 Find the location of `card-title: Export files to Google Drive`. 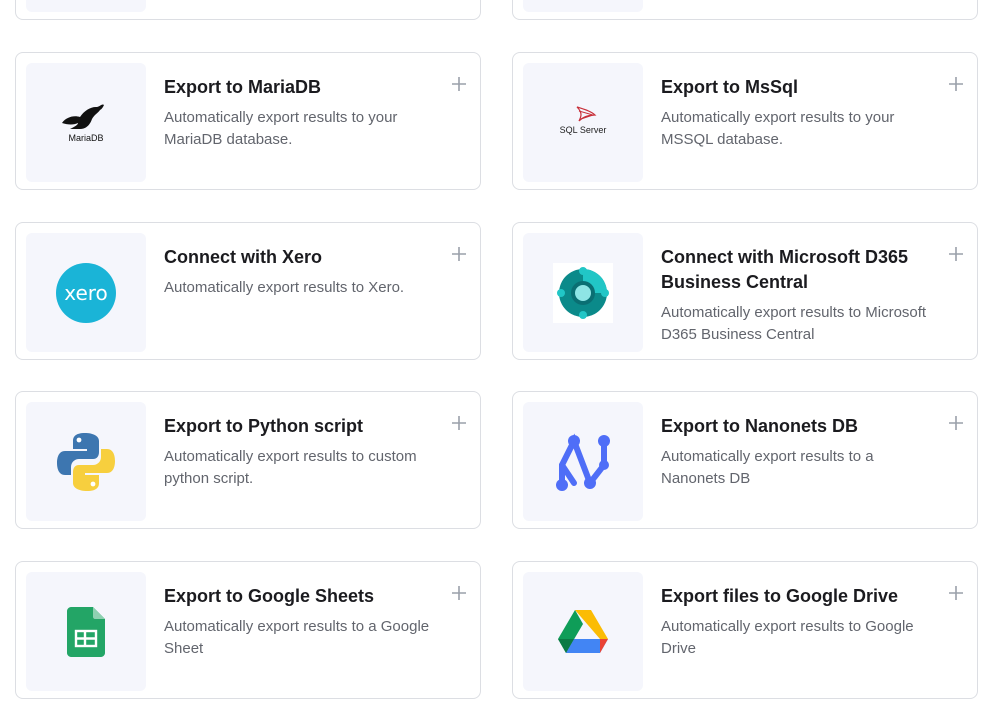

card-title: Export files to Google Drive is located at coordinates (780, 596).